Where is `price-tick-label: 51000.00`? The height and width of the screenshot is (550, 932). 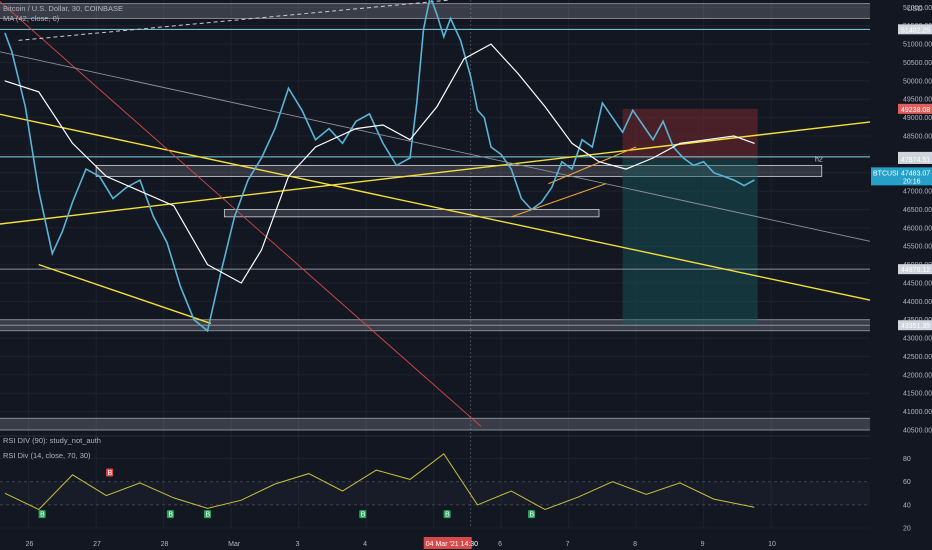
price-tick-label: 51000.00 is located at coordinates (917, 45).